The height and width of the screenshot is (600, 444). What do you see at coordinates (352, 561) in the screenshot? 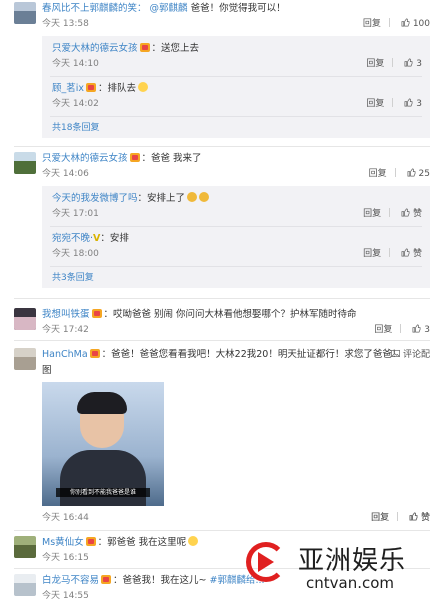
I see `watermark-title: 亚洲娱乐` at bounding box center [352, 561].